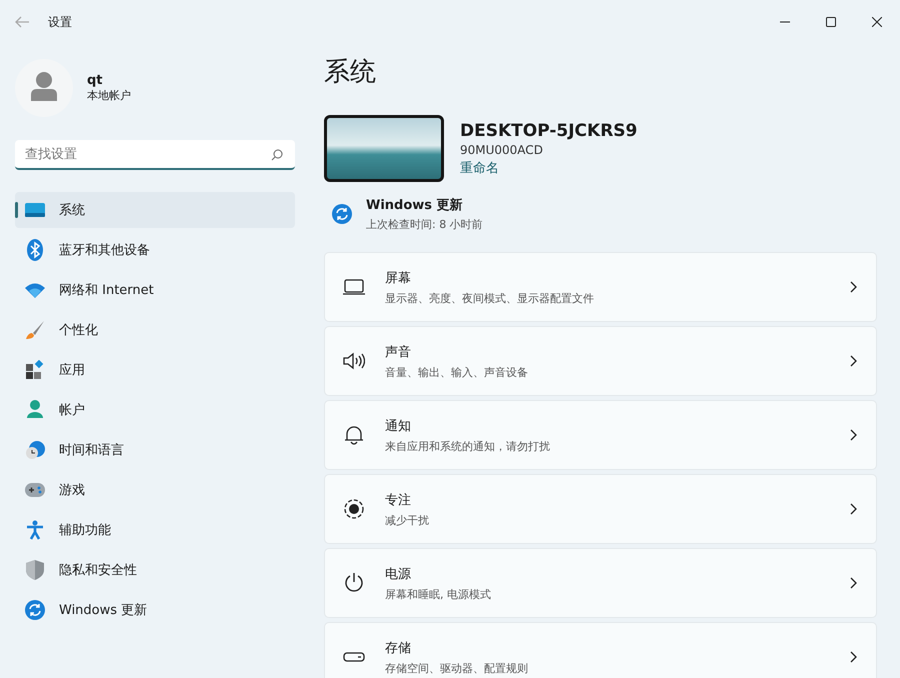  Describe the element at coordinates (354, 287) in the screenshot. I see `display-icon` at that location.